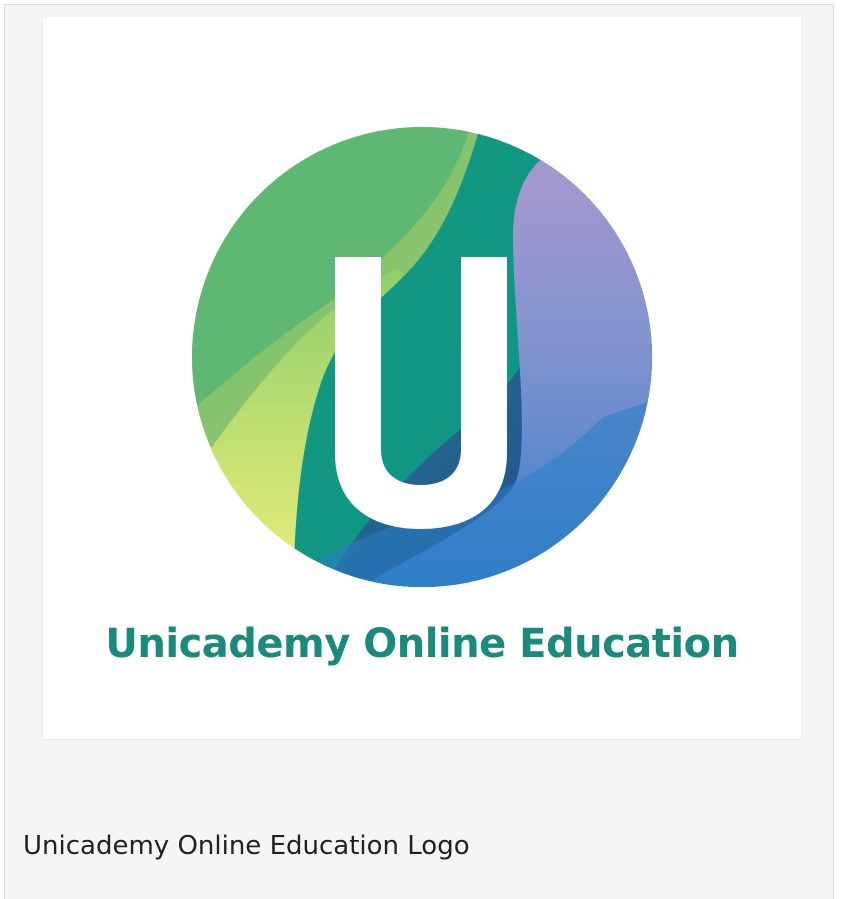 The image size is (841, 899). Describe the element at coordinates (246, 846) in the screenshot. I see `image-caption: Unicademy Online Education Logo` at that location.